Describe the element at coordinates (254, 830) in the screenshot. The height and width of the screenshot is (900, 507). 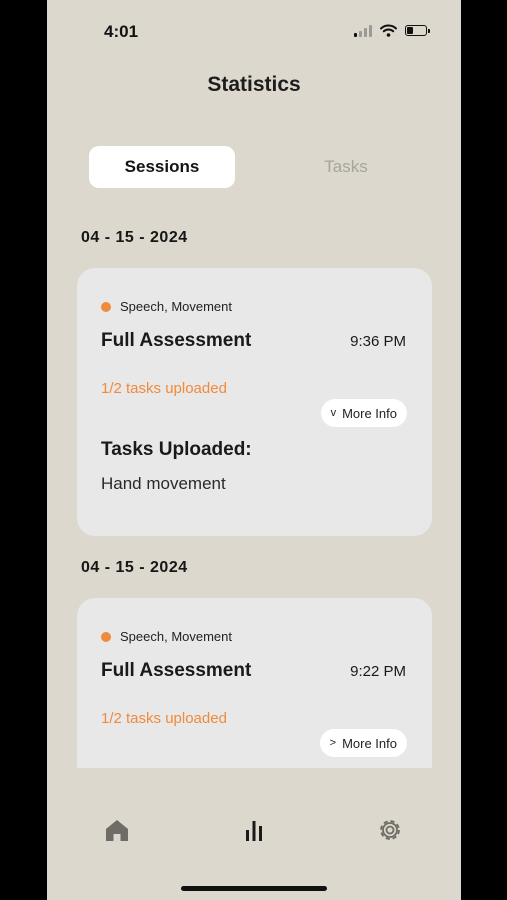
I see `bar-chart-icon` at that location.